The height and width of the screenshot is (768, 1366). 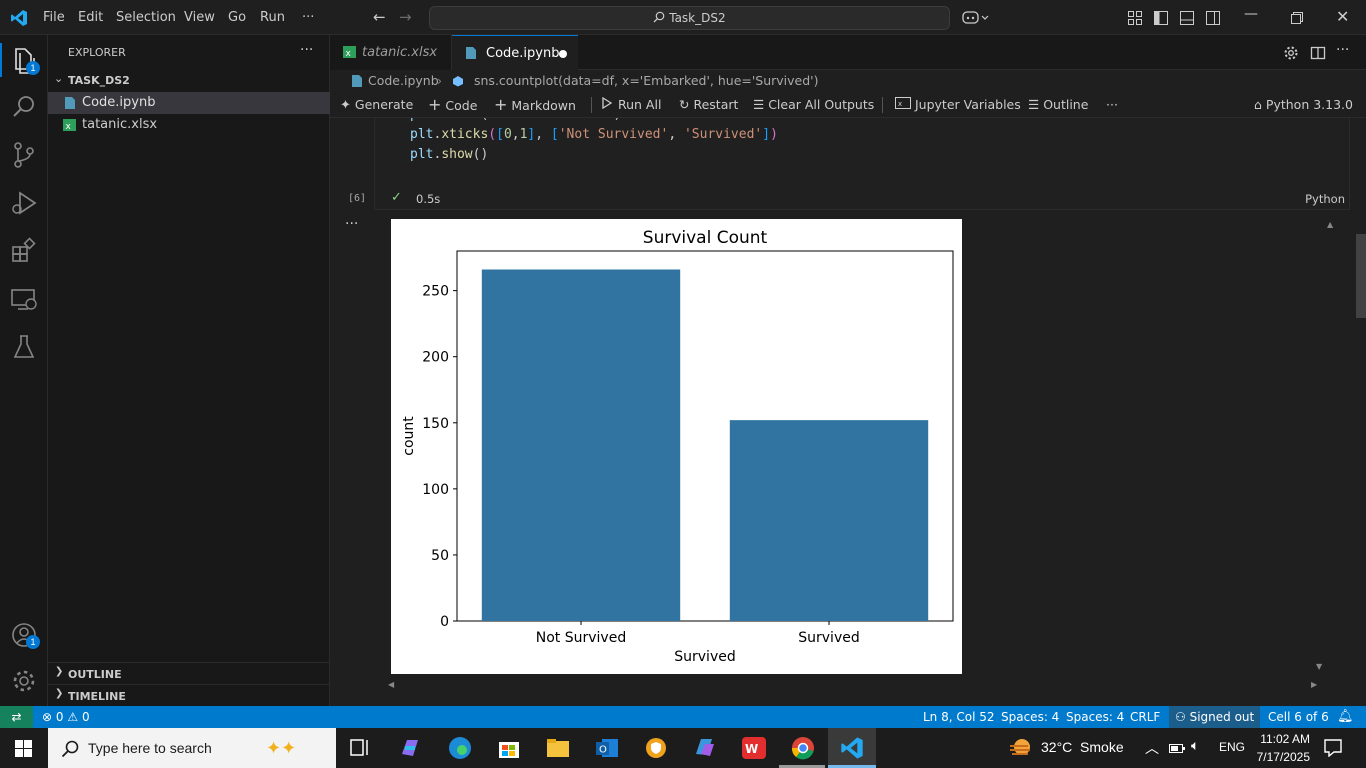 What do you see at coordinates (656, 748) in the screenshot?
I see `vpn-shield-icon` at bounding box center [656, 748].